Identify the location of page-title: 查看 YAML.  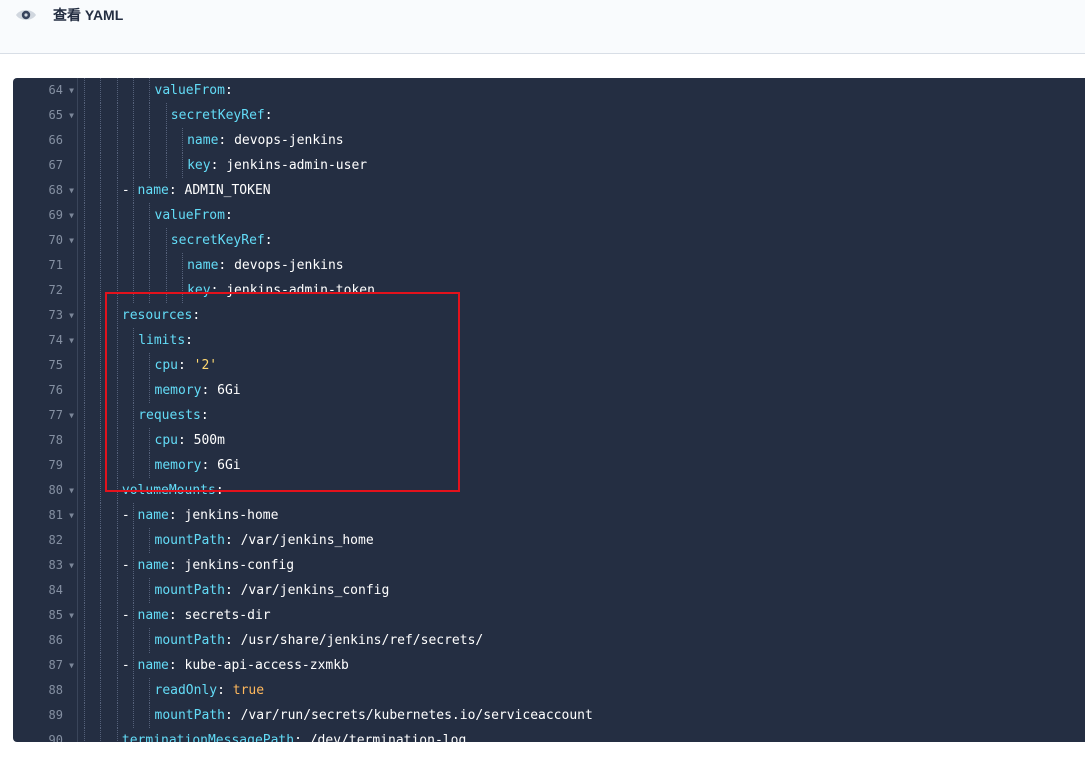
(88, 15).